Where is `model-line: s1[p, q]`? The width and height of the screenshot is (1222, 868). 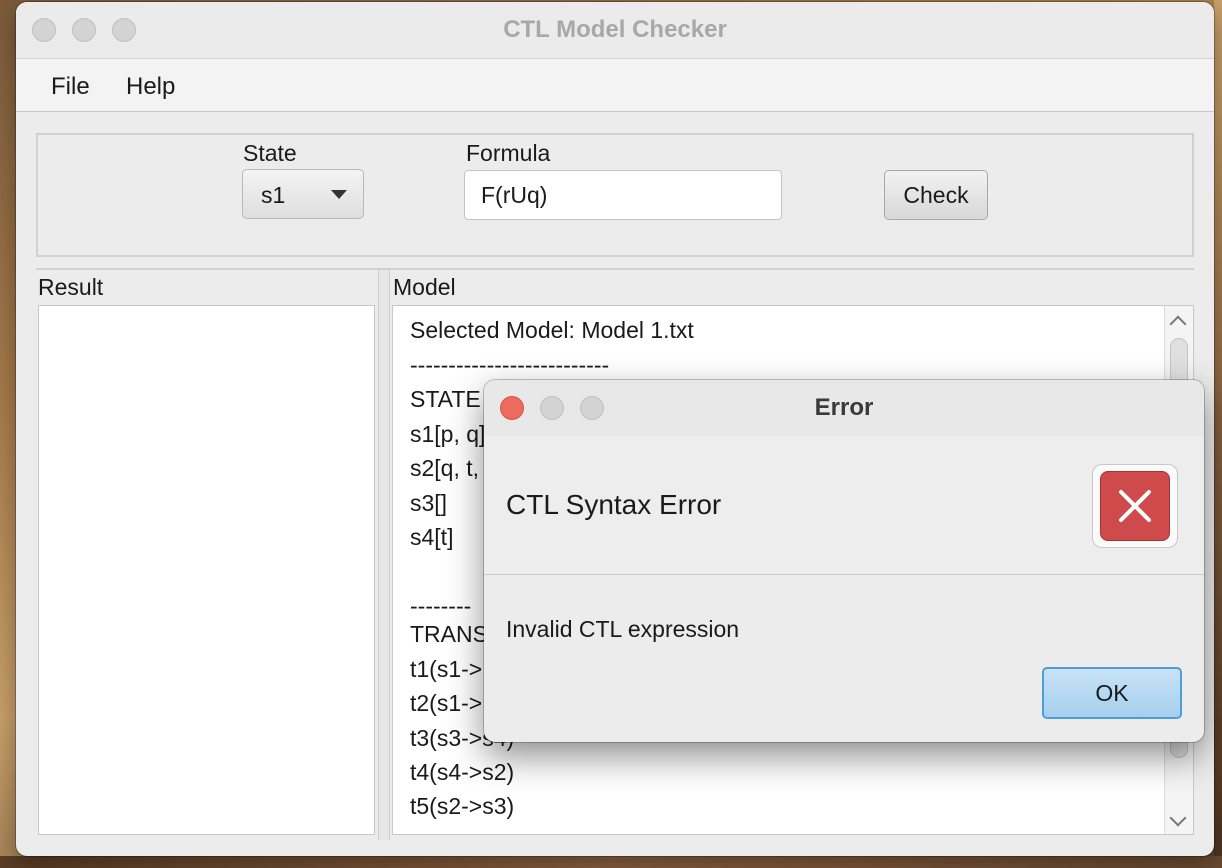 model-line: s1[p, q] is located at coordinates (448, 434).